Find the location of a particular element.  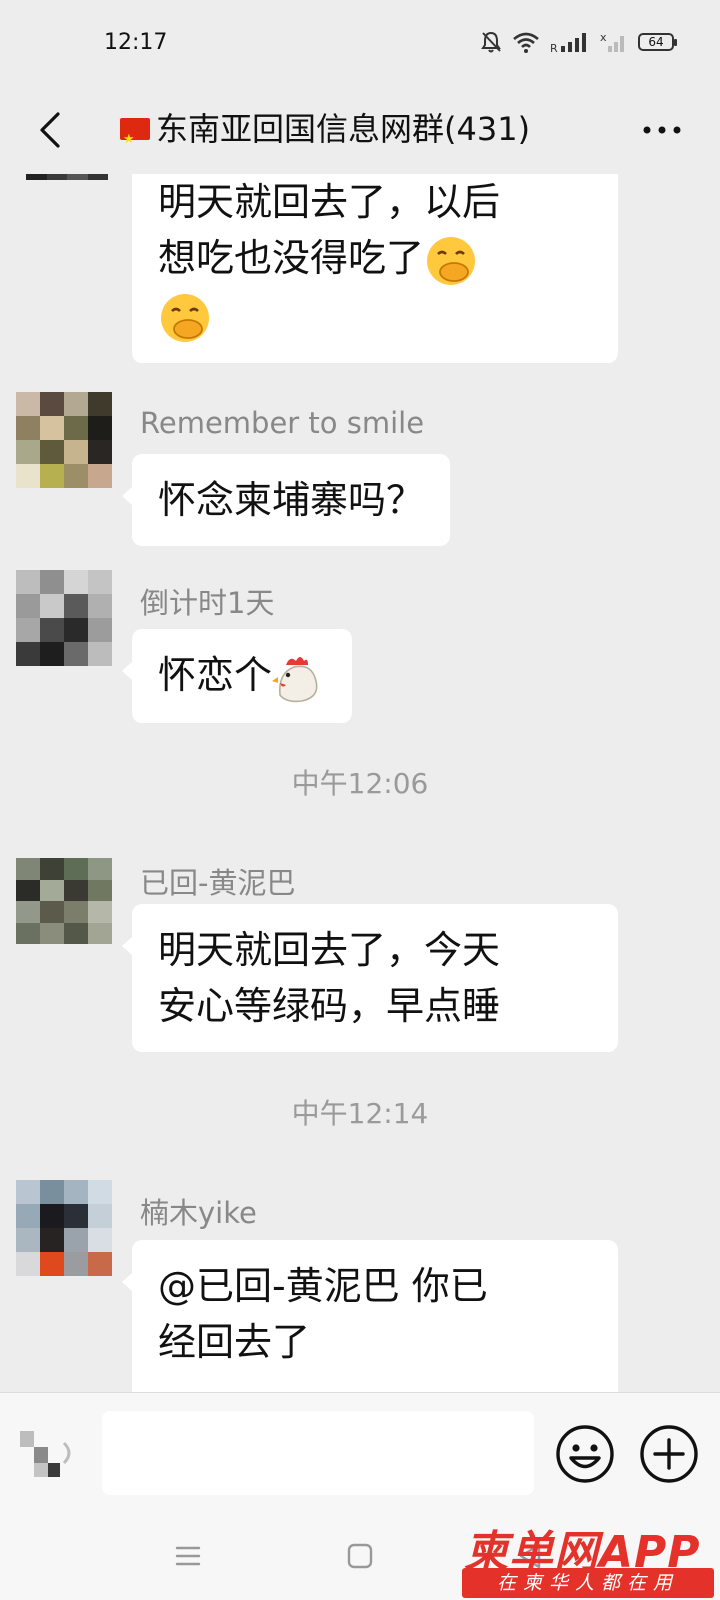

sender-name: 已回-黄泥巴 is located at coordinates (218, 883).